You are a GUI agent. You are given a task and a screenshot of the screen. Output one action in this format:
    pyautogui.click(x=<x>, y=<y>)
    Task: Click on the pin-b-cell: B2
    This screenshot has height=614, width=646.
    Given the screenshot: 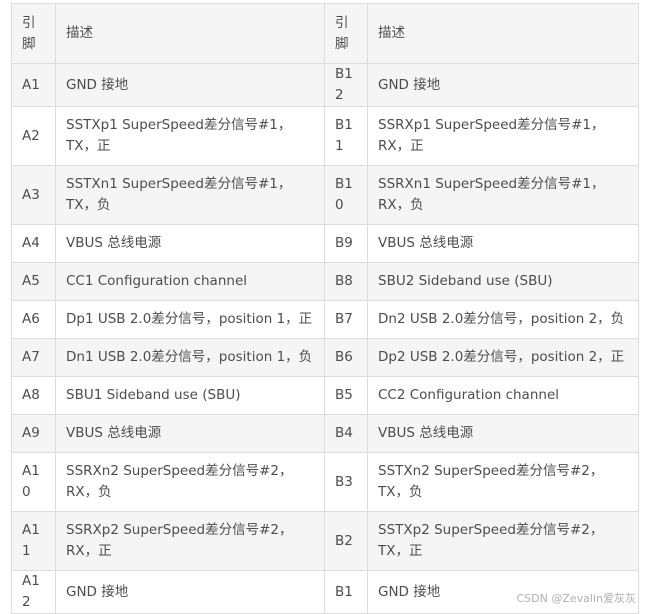 What is the action you would take?
    pyautogui.click(x=346, y=541)
    